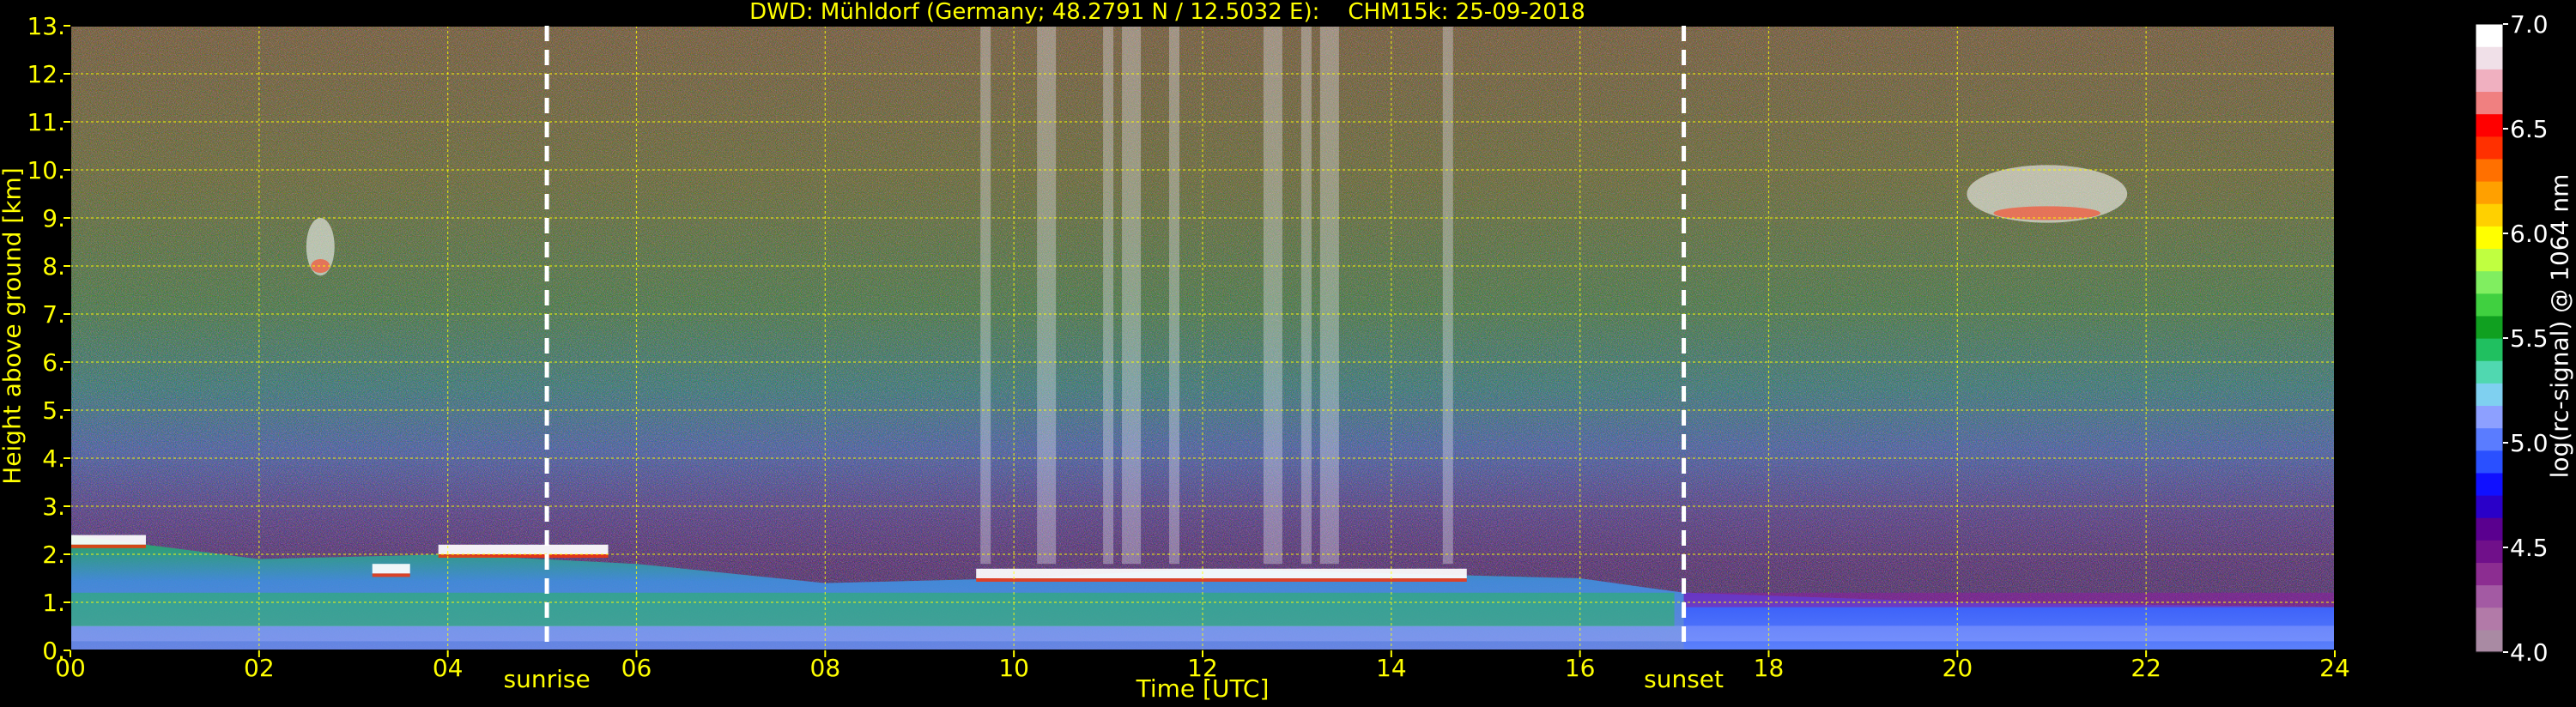 This screenshot has height=707, width=2576. Describe the element at coordinates (53, 555) in the screenshot. I see `y-tick-label: 2.` at that location.